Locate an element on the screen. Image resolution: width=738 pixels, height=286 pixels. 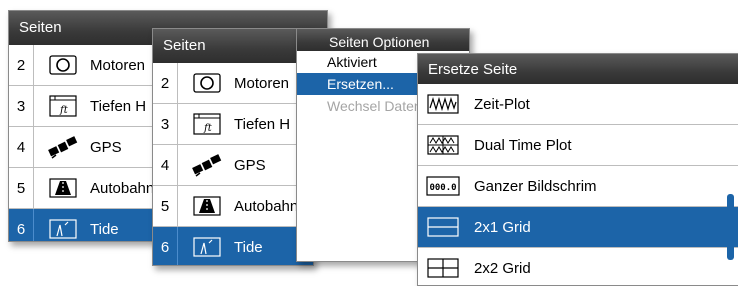
replace-item-label: 2x2 Grid is located at coordinates (502, 268).